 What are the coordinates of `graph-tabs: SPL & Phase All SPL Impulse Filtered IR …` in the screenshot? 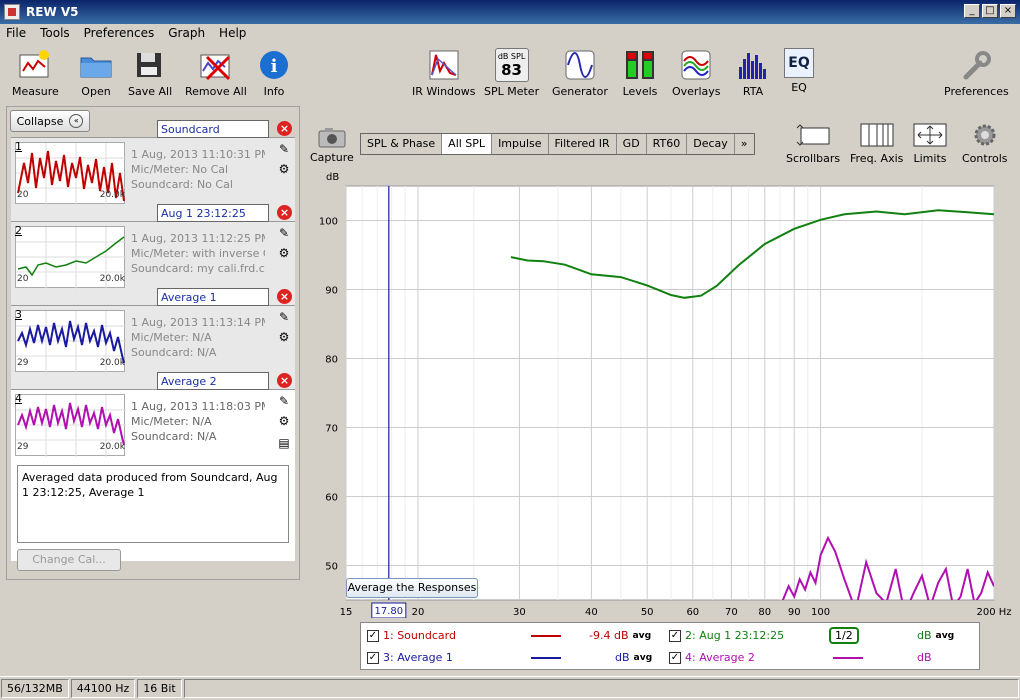 It's located at (557, 144).